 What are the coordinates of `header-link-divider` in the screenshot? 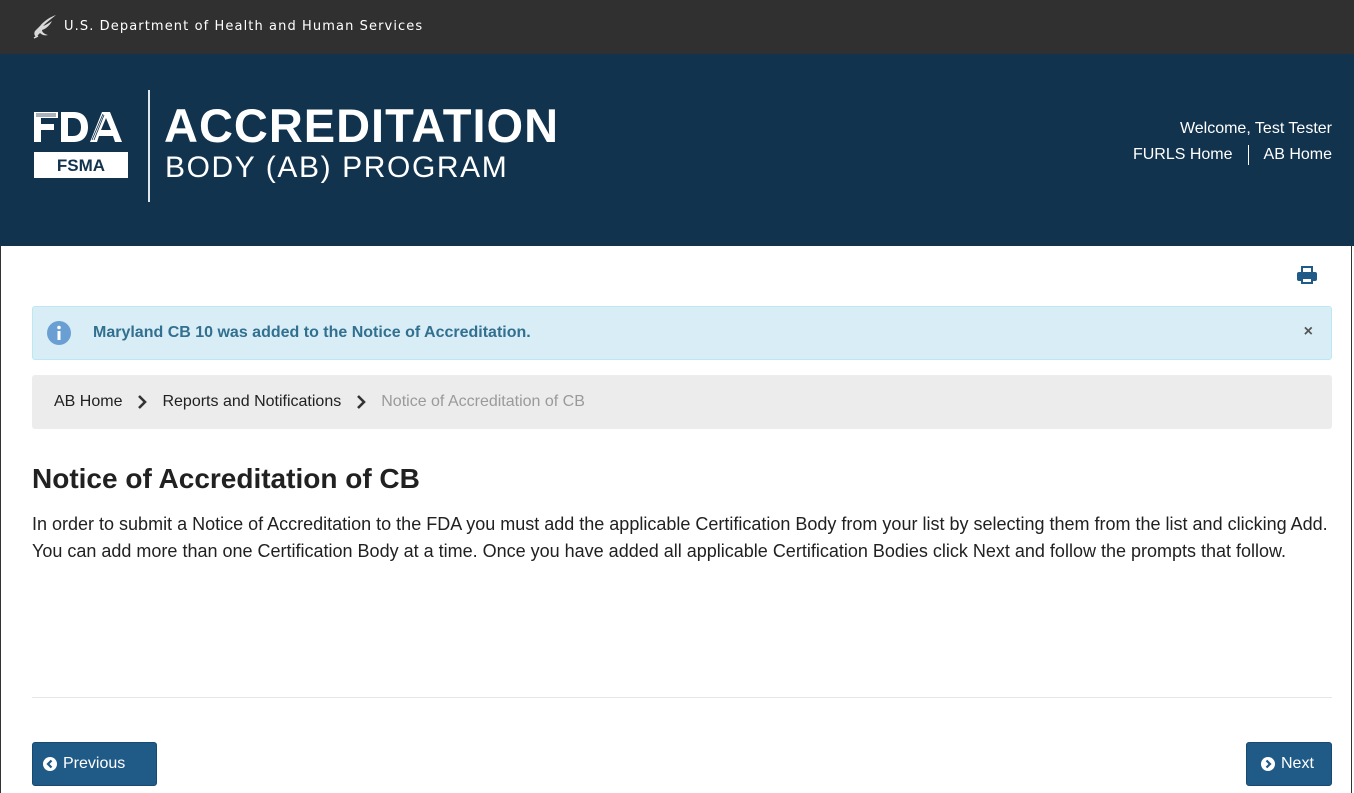 It's located at (1248, 155).